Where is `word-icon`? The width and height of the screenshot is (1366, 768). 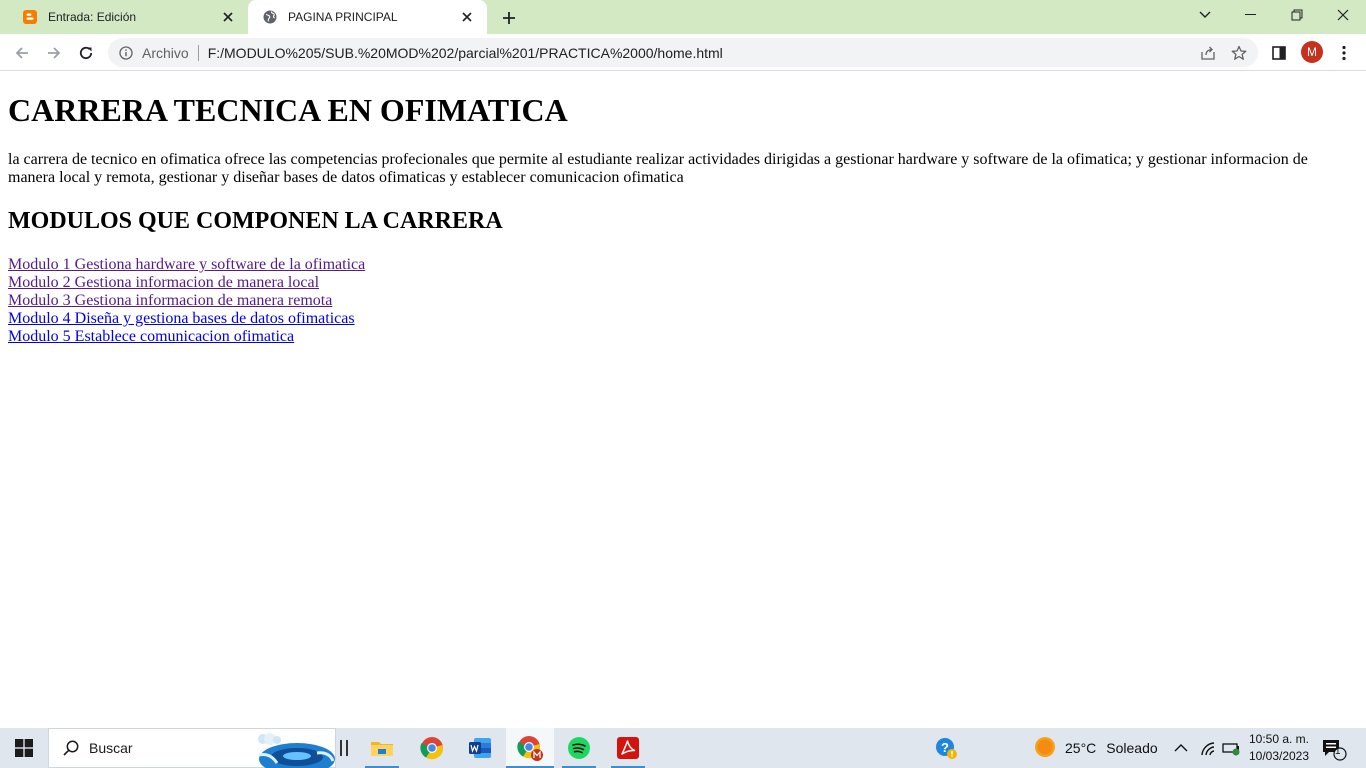 word-icon is located at coordinates (480, 748).